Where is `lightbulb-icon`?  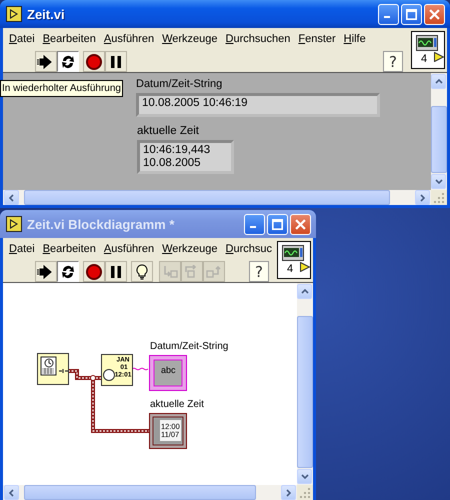 lightbulb-icon is located at coordinates (142, 272).